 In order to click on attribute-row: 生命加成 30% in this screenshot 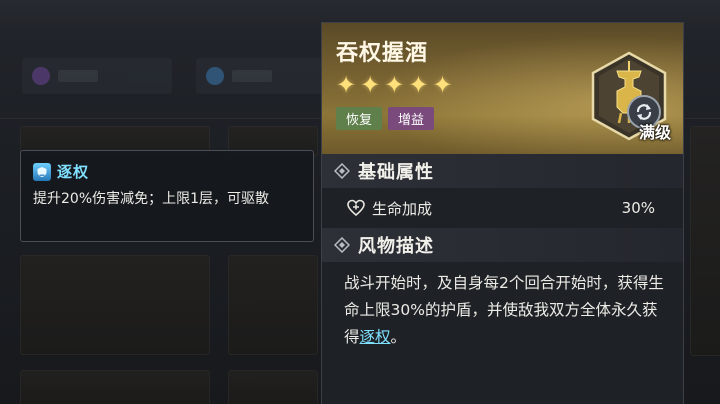, I will do `click(502, 208)`.